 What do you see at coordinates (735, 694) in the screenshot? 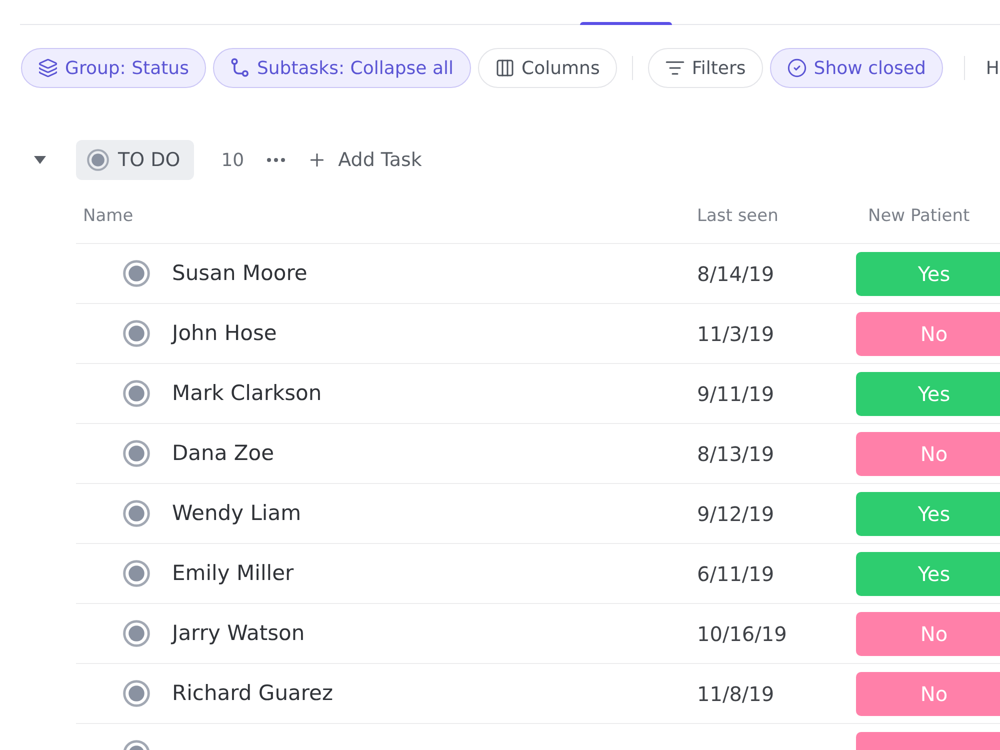
I see `date-cell: 11/8/19` at bounding box center [735, 694].